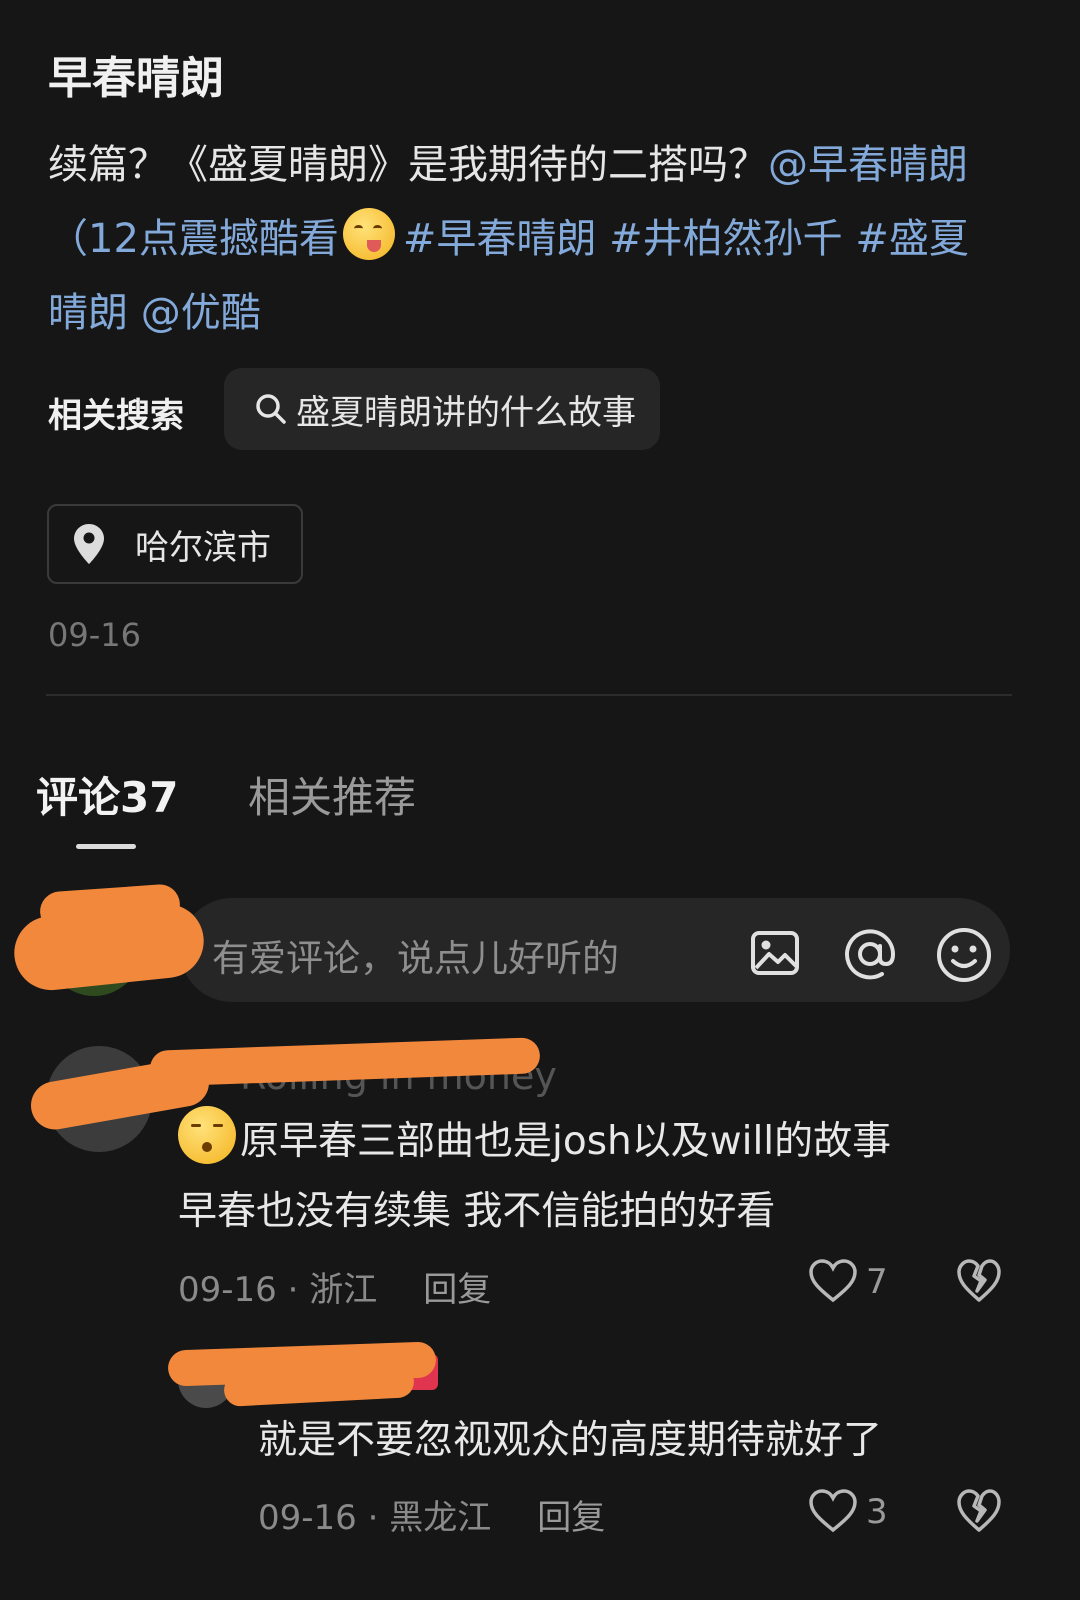  Describe the element at coordinates (271, 409) in the screenshot. I see `search-icon` at that location.